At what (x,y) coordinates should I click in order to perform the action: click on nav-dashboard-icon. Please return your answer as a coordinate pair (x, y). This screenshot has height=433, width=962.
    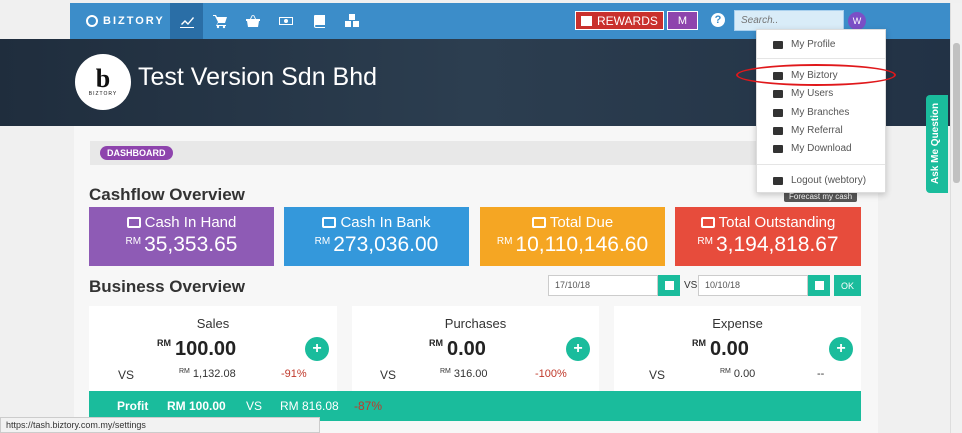
    Looking at the image, I should click on (186, 21).